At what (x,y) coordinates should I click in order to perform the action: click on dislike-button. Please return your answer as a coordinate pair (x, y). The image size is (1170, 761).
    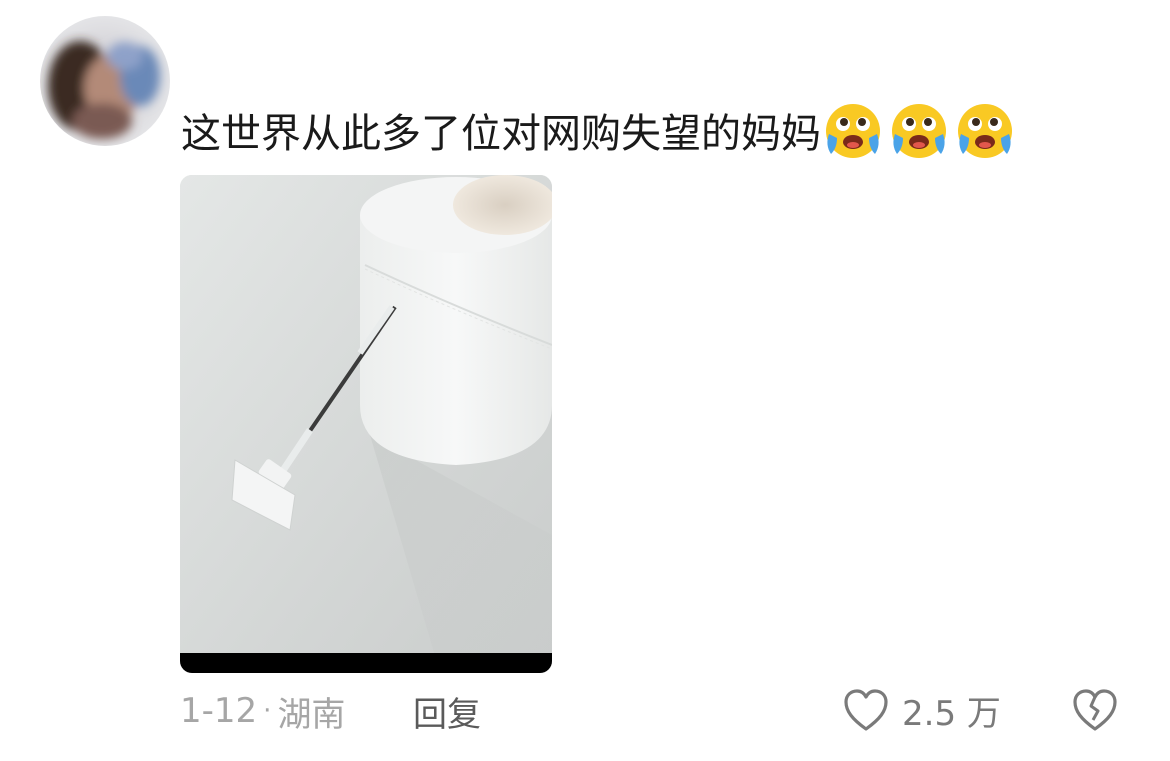
    Looking at the image, I should click on (1095, 709).